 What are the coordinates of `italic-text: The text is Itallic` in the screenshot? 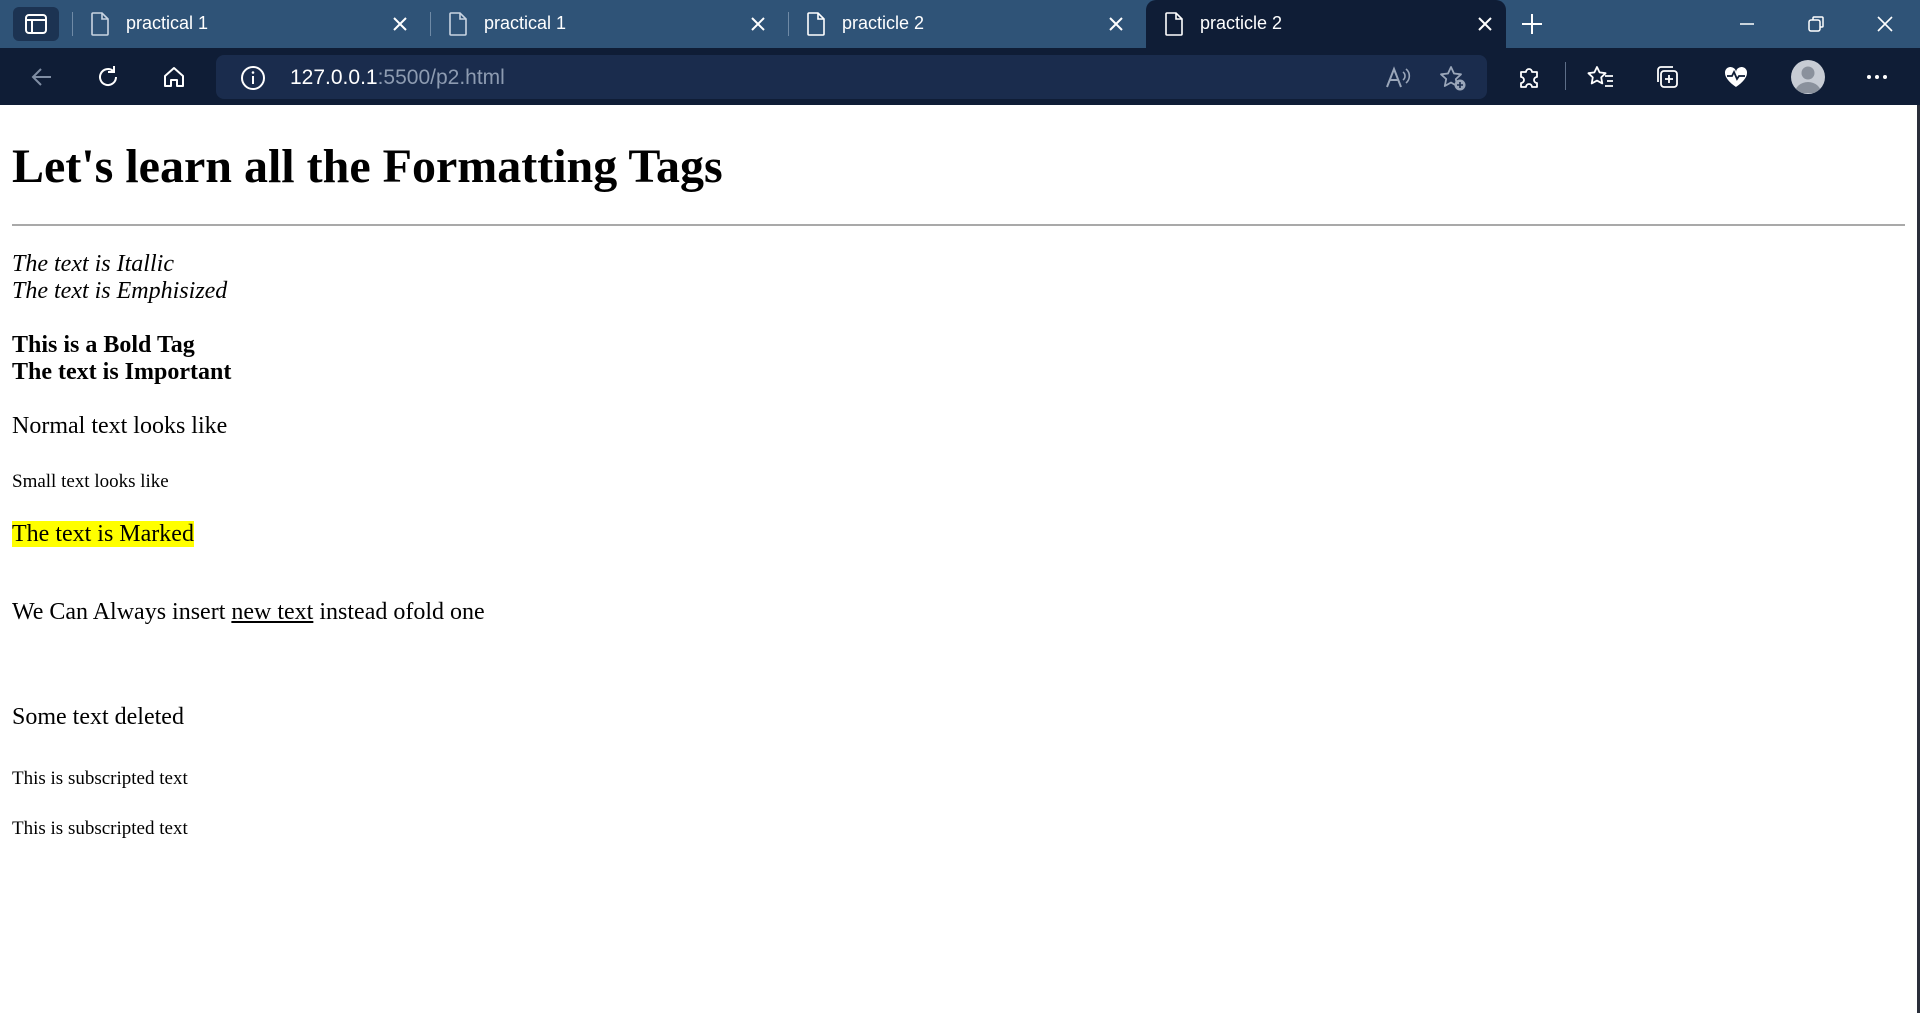 It's located at (93, 264).